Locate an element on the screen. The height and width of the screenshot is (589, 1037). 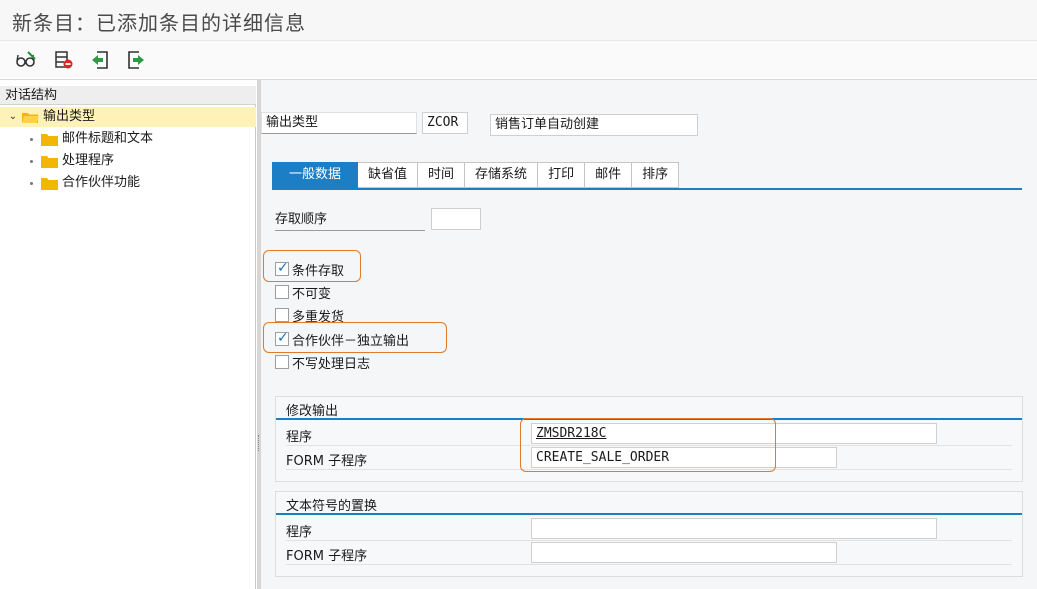
form-routine-field is located at coordinates (684, 552).